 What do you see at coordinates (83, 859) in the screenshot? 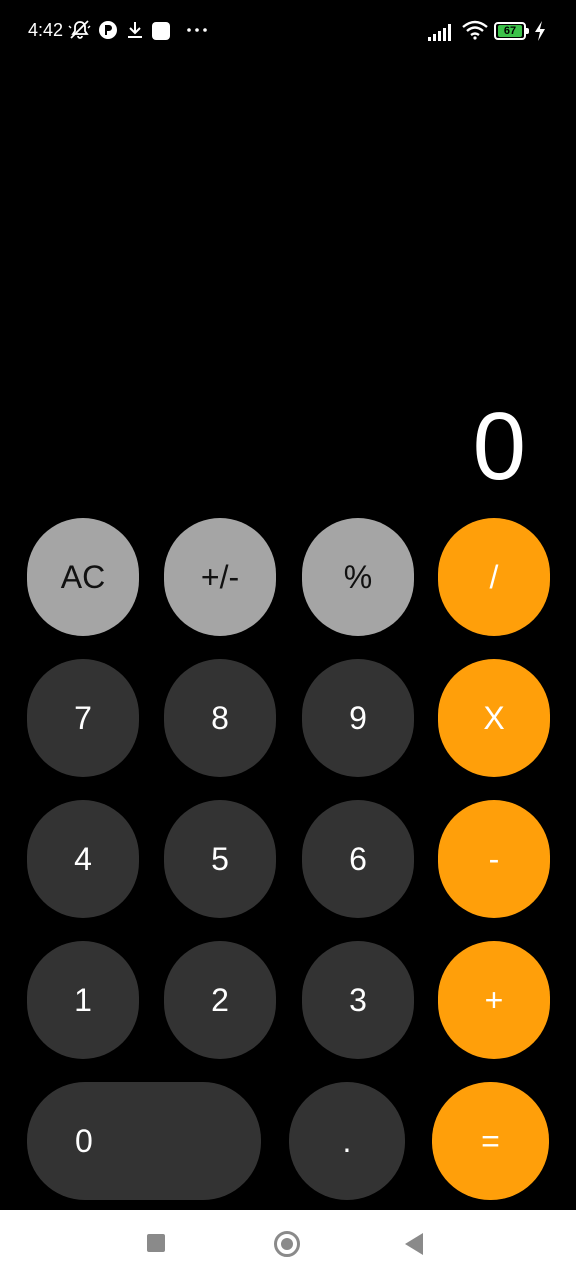
I see `digit-4-button: 4` at bounding box center [83, 859].